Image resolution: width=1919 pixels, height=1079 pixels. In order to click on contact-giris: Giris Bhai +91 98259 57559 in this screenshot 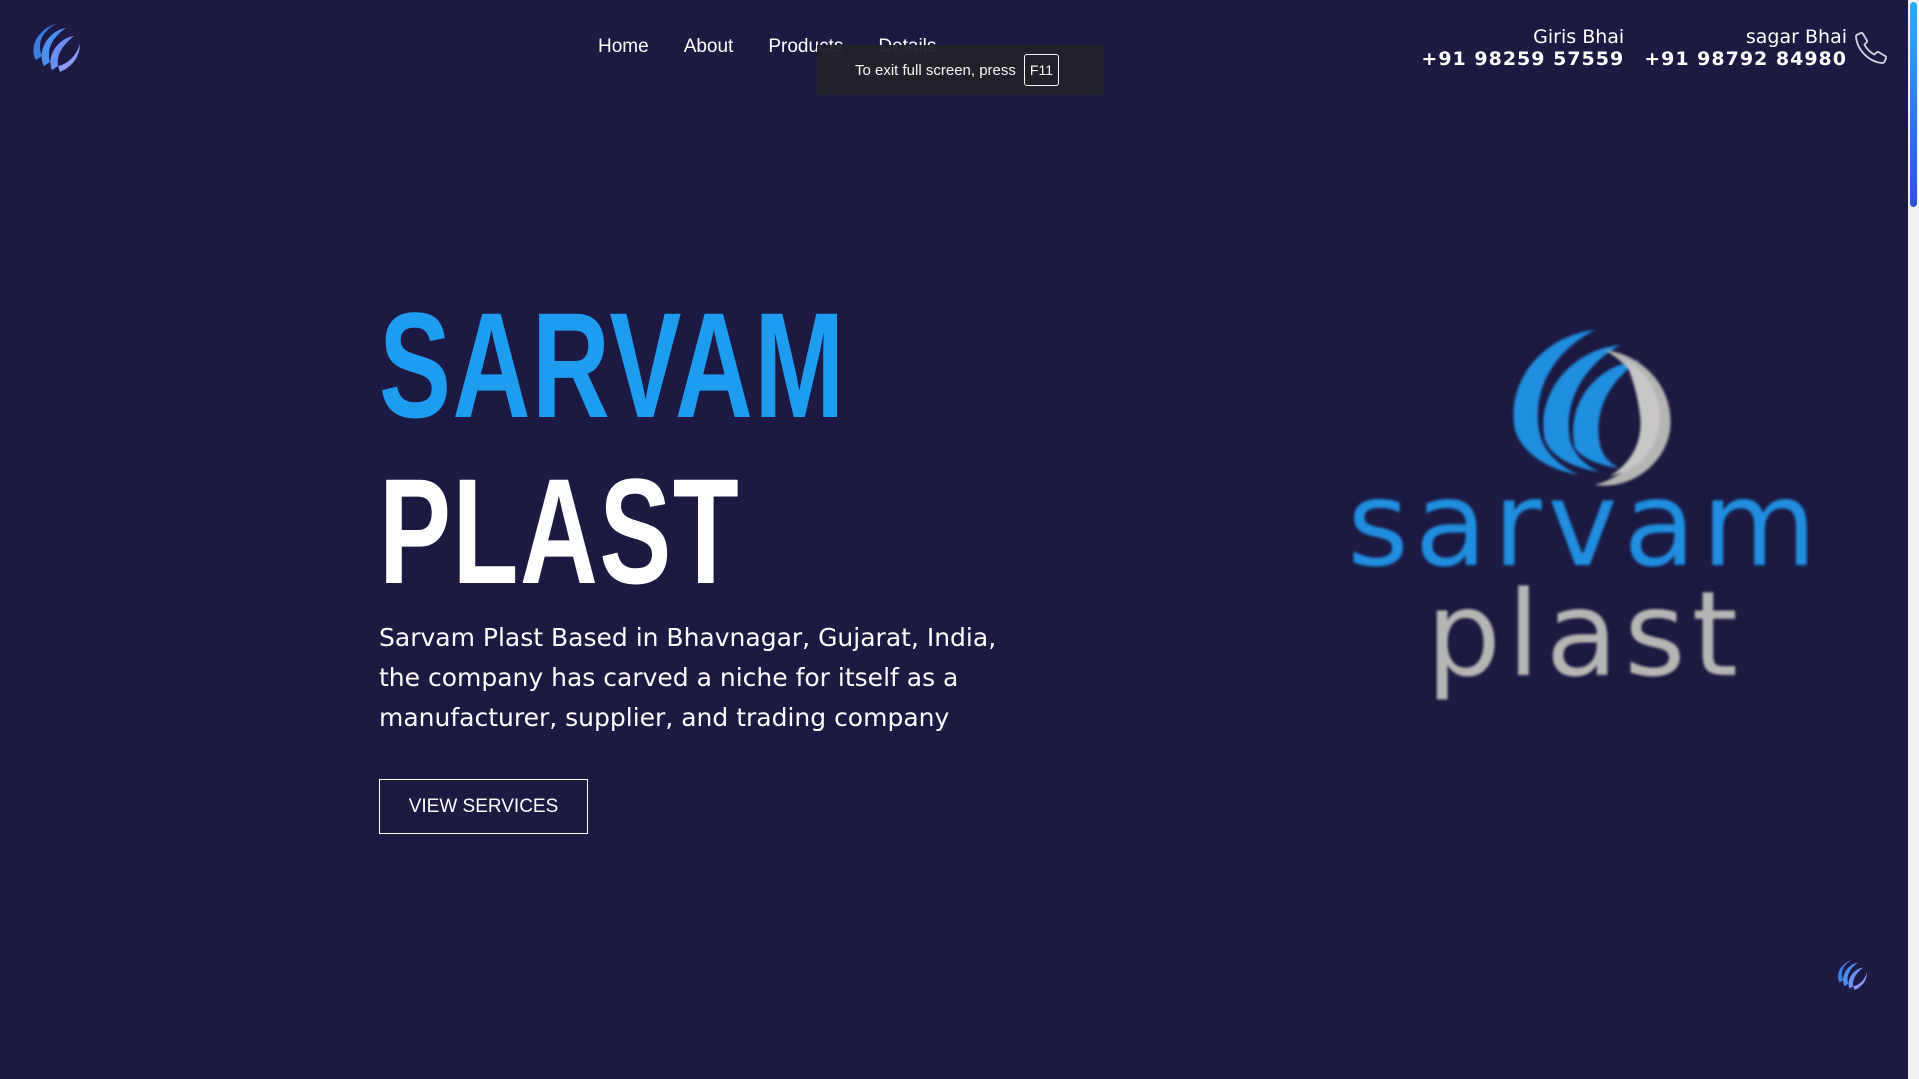, I will do `click(1522, 48)`.